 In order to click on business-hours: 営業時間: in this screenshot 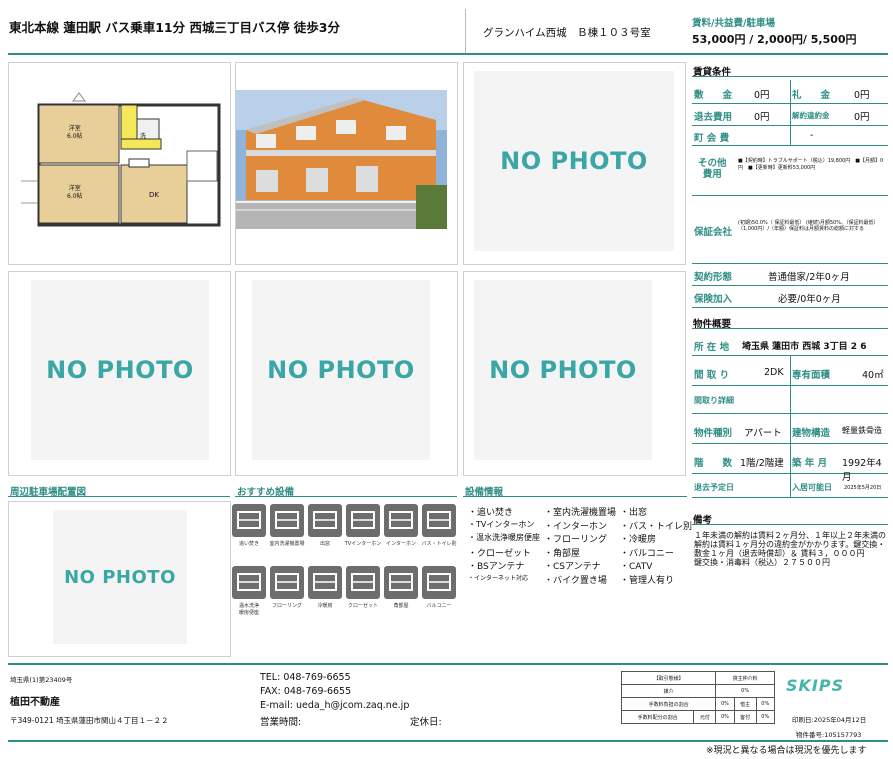, I will do `click(281, 722)`.